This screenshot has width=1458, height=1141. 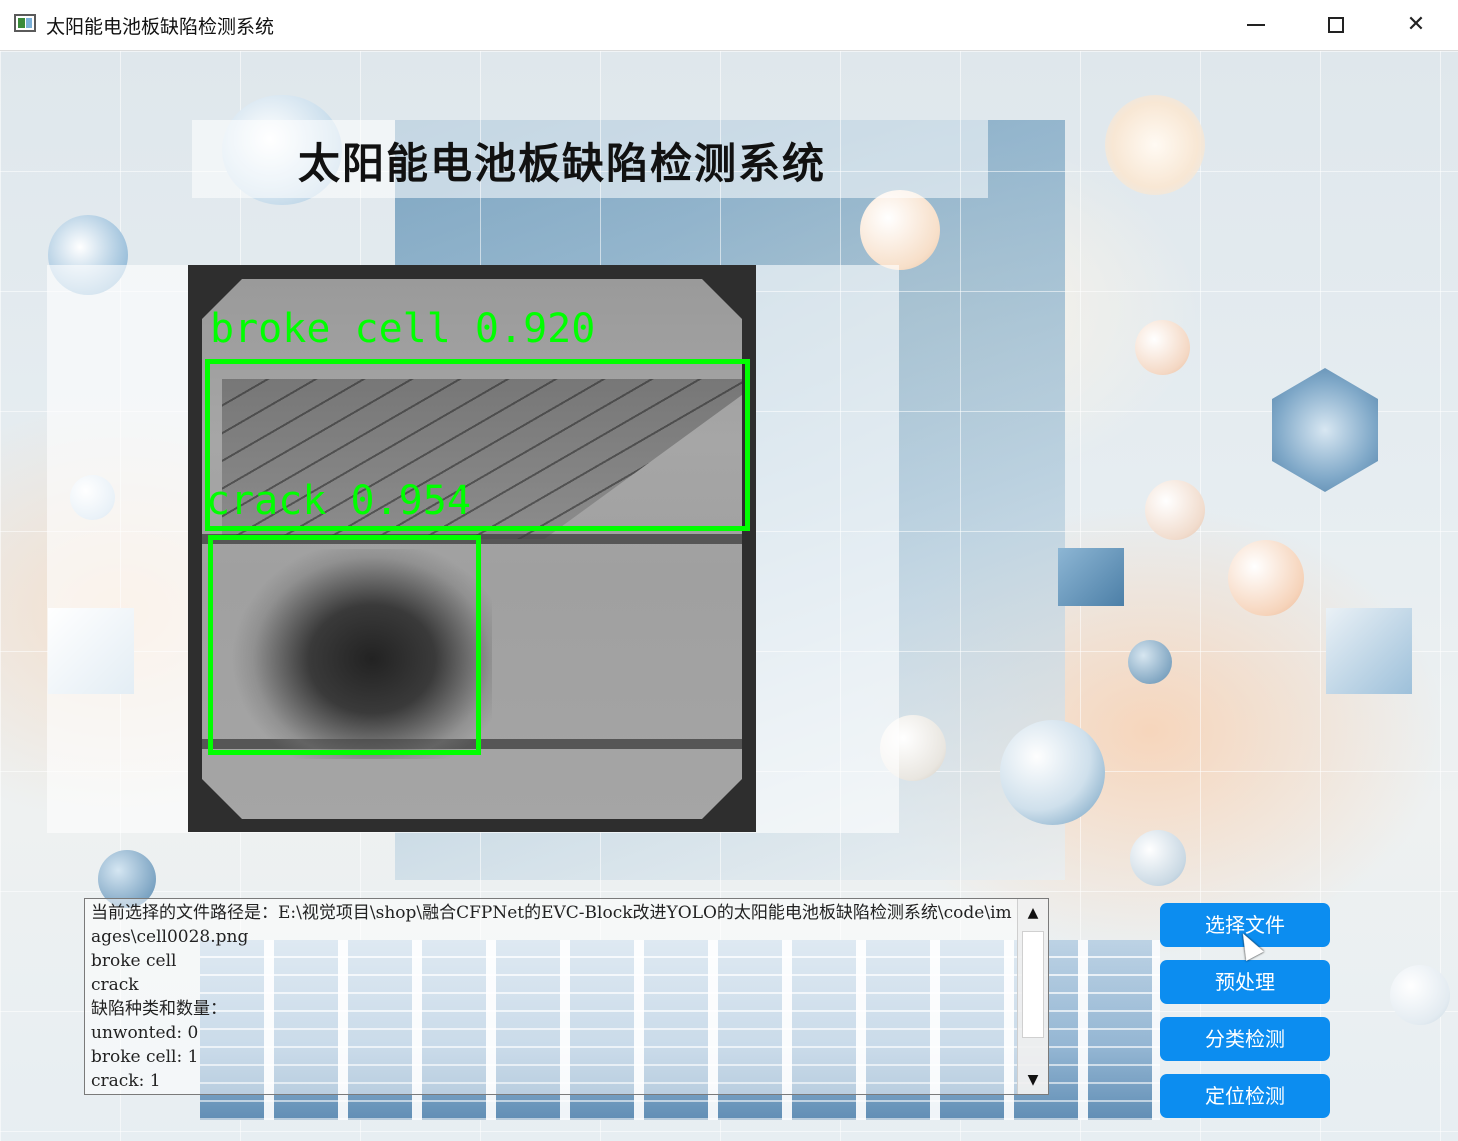 I want to click on bbox-crack, so click(x=344, y=645).